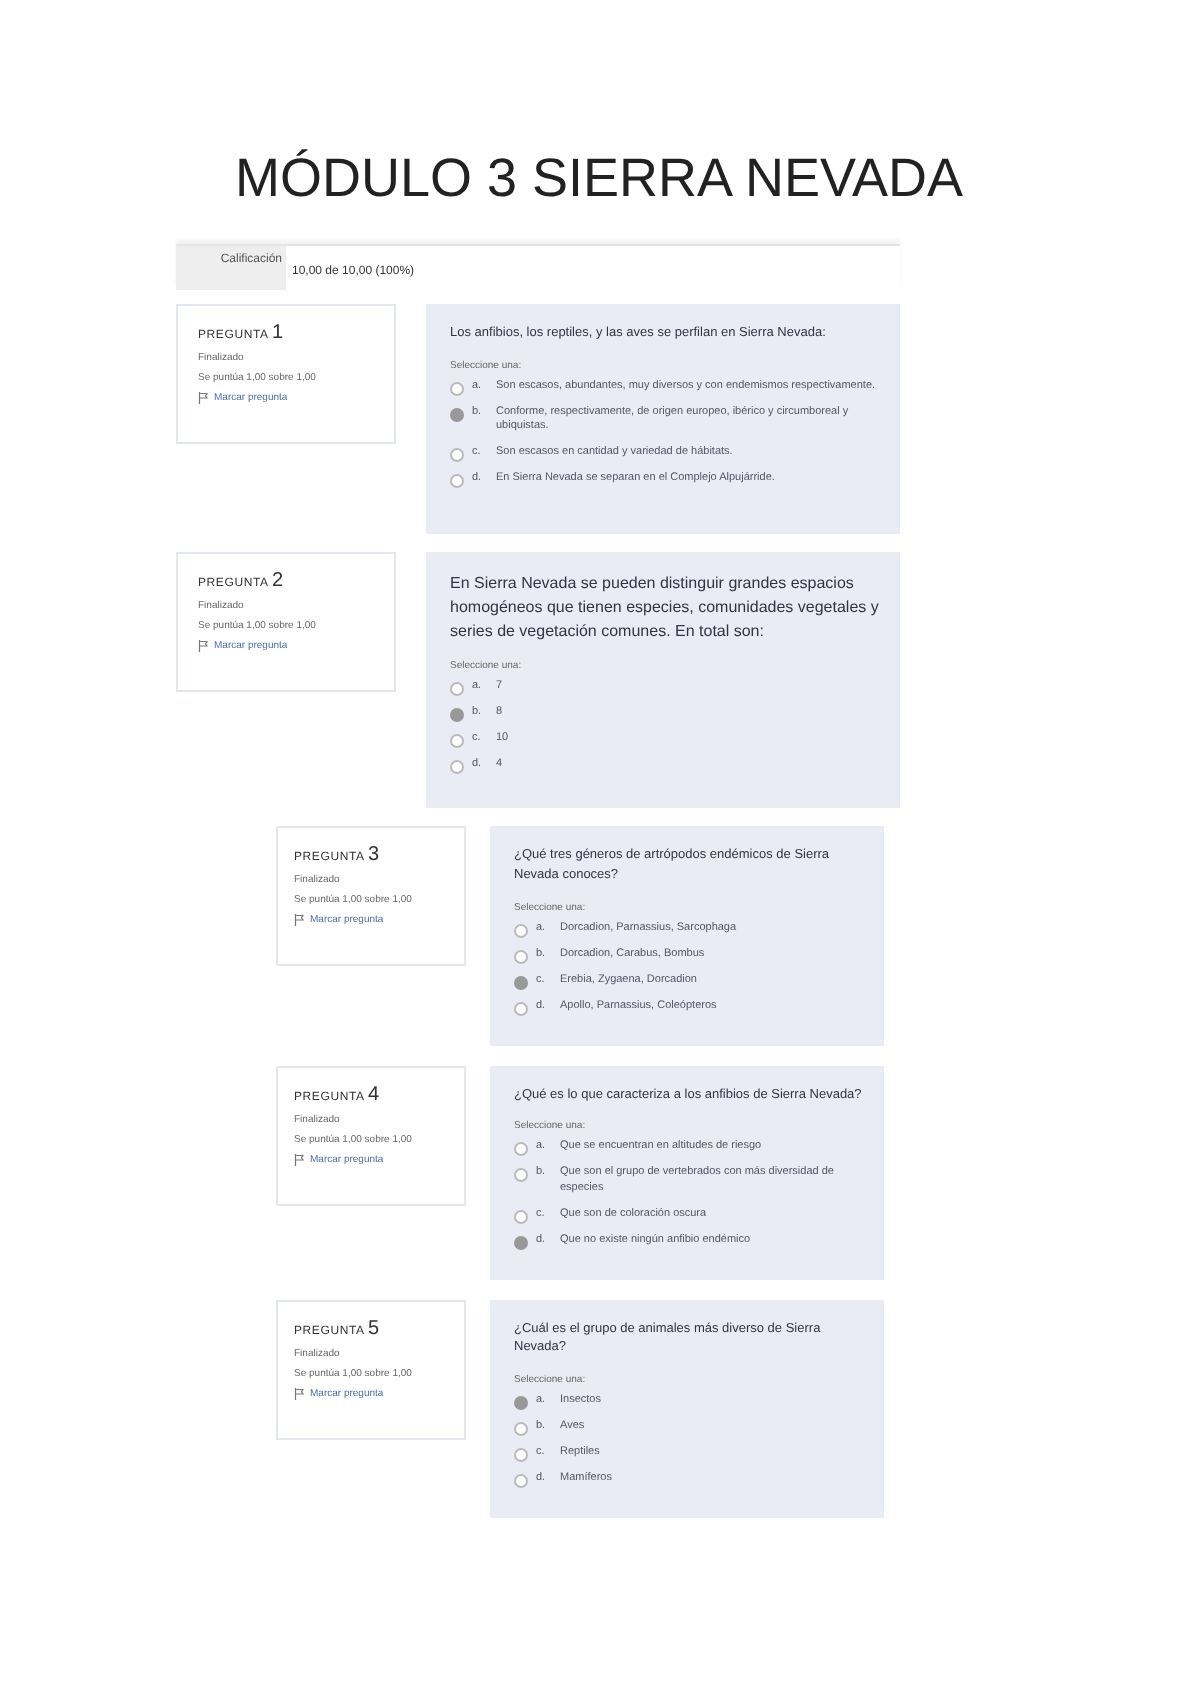 This screenshot has width=1198, height=1696. I want to click on question-text: En Sierra Nevada se pueden distinguir grandes espacios homogéneos que tienen especies, comunidades vegetales y series de vegetación comunes. En total son:, so click(665, 608).